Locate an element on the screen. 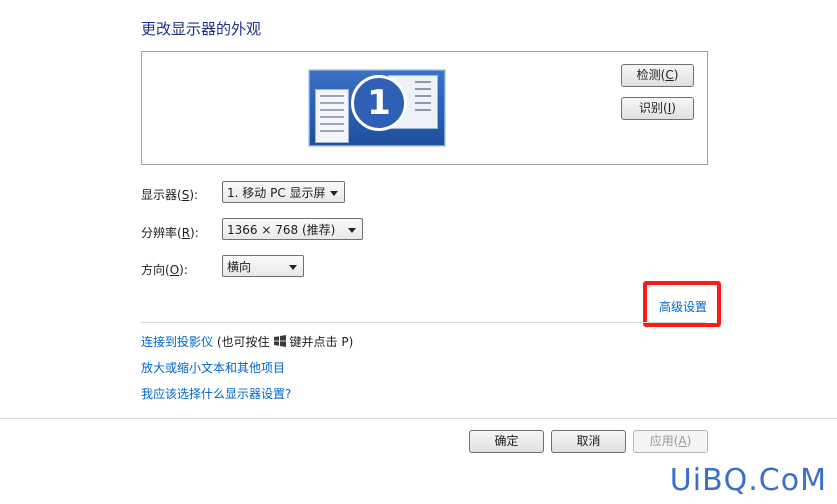 This screenshot has height=504, width=837. text-size-link: 放大或缩小文本和其他项目 is located at coordinates (213, 367).